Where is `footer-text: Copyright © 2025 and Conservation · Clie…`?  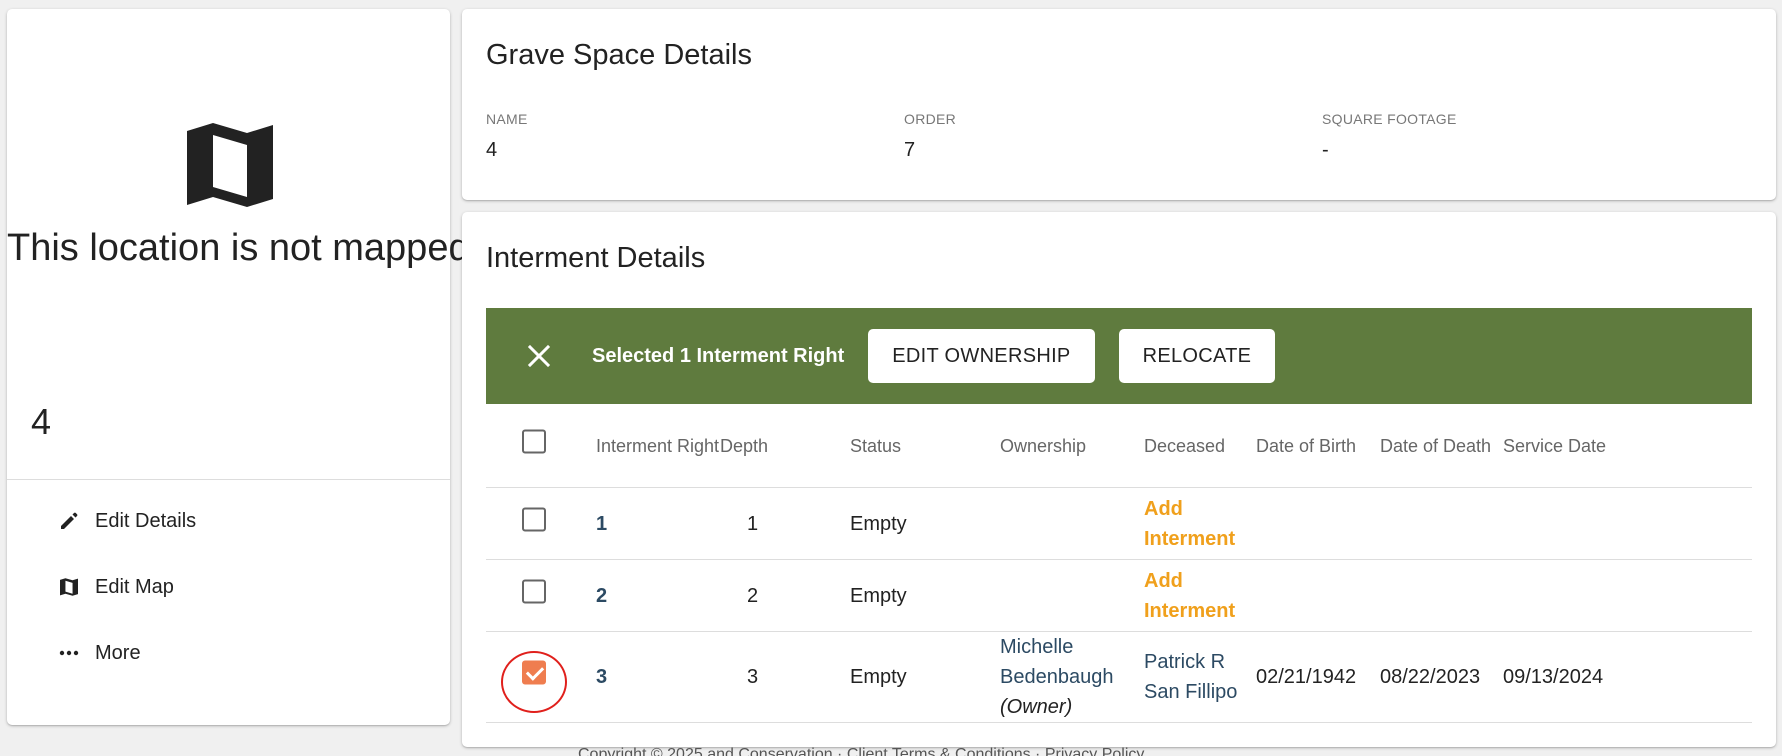 footer-text: Copyright © 2025 and Conservation · Clie… is located at coordinates (861, 751).